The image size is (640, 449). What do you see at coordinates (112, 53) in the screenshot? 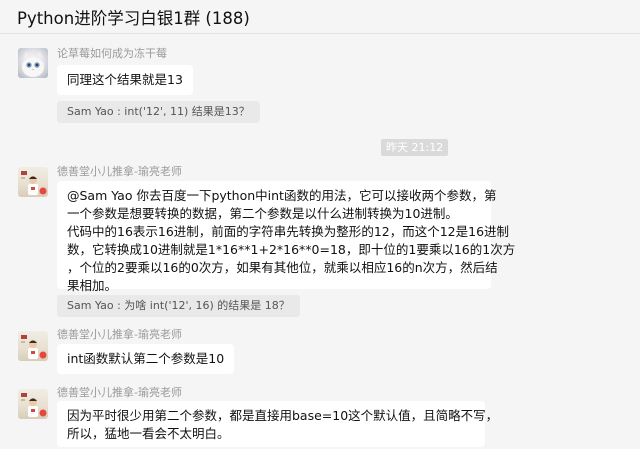
I see `sender-name: 论草莓如何成为冻干莓` at bounding box center [112, 53].